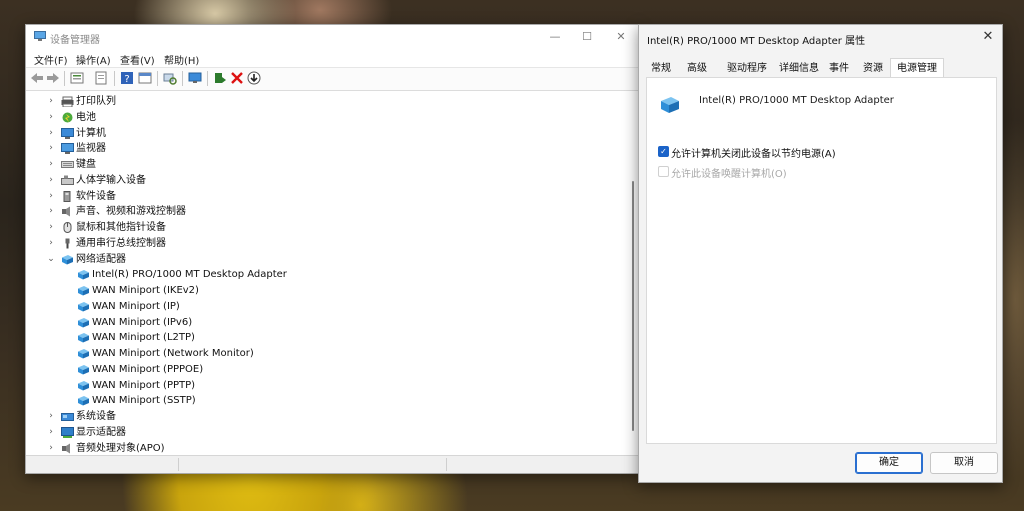 This screenshot has height=511, width=1024. Describe the element at coordinates (142, 322) in the screenshot. I see `tree-row-label: WAN Miniport (IPv6)` at that location.